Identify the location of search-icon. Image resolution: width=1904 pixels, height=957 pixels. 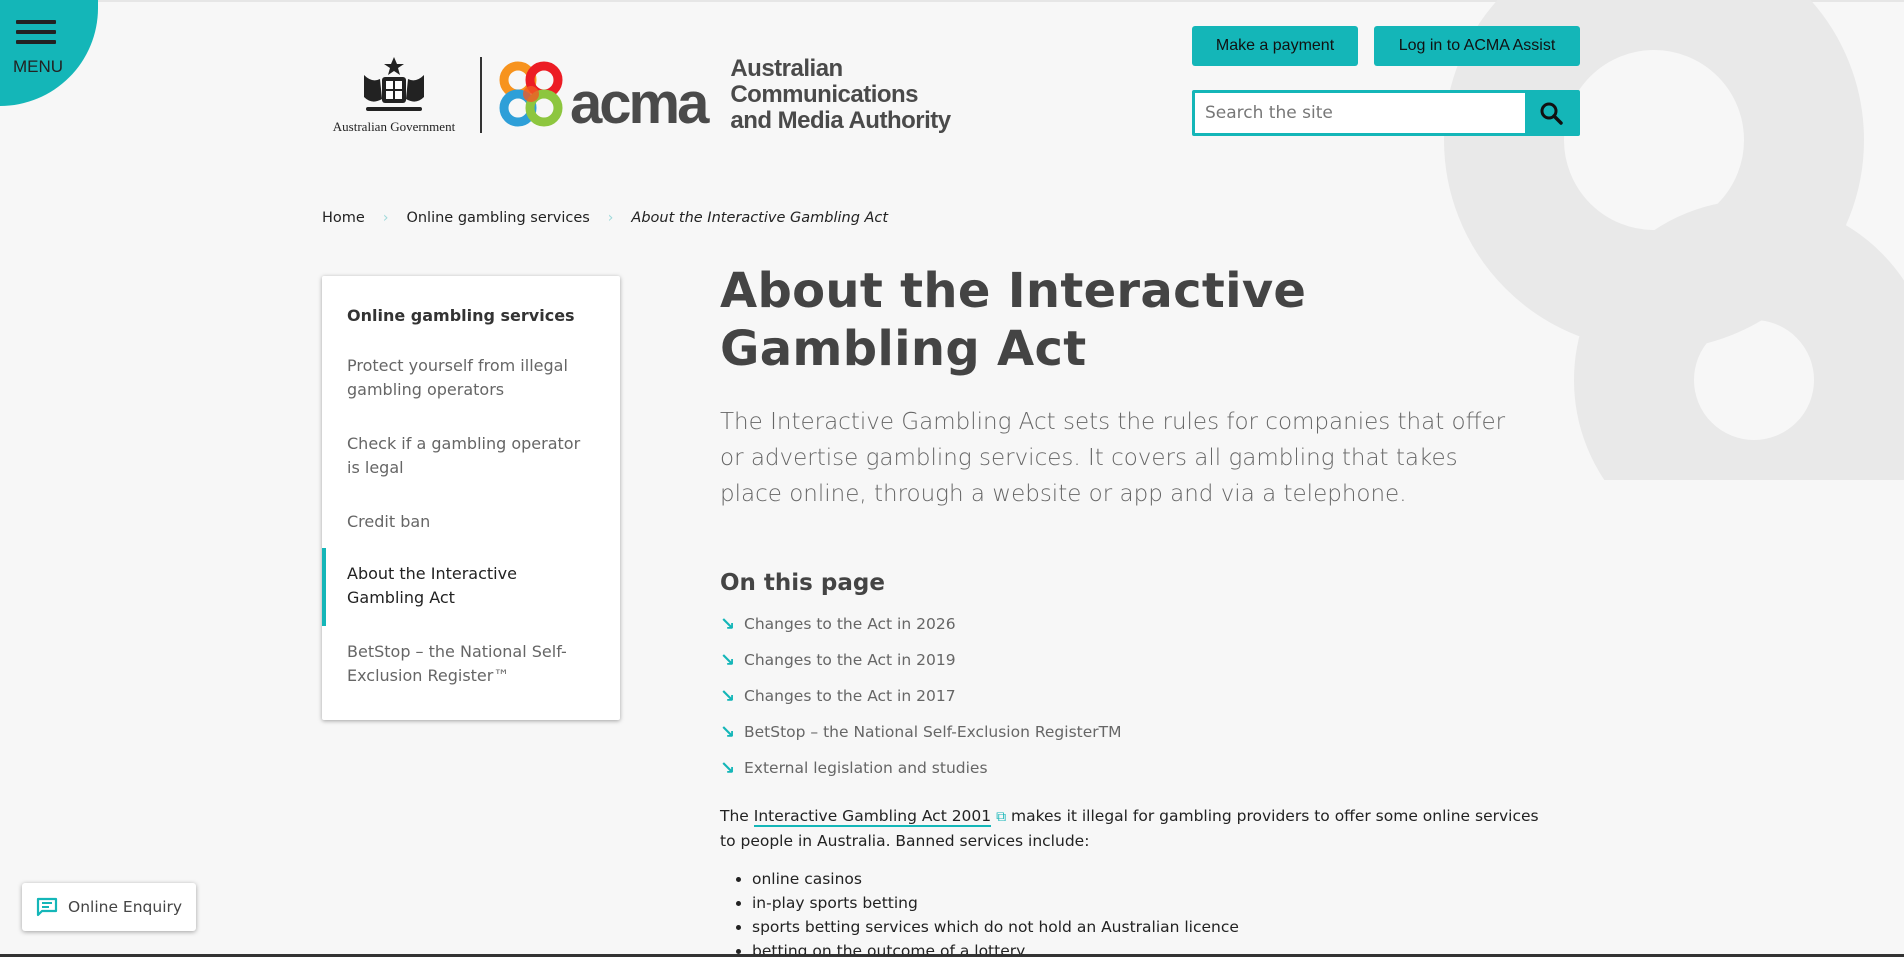
(1551, 113).